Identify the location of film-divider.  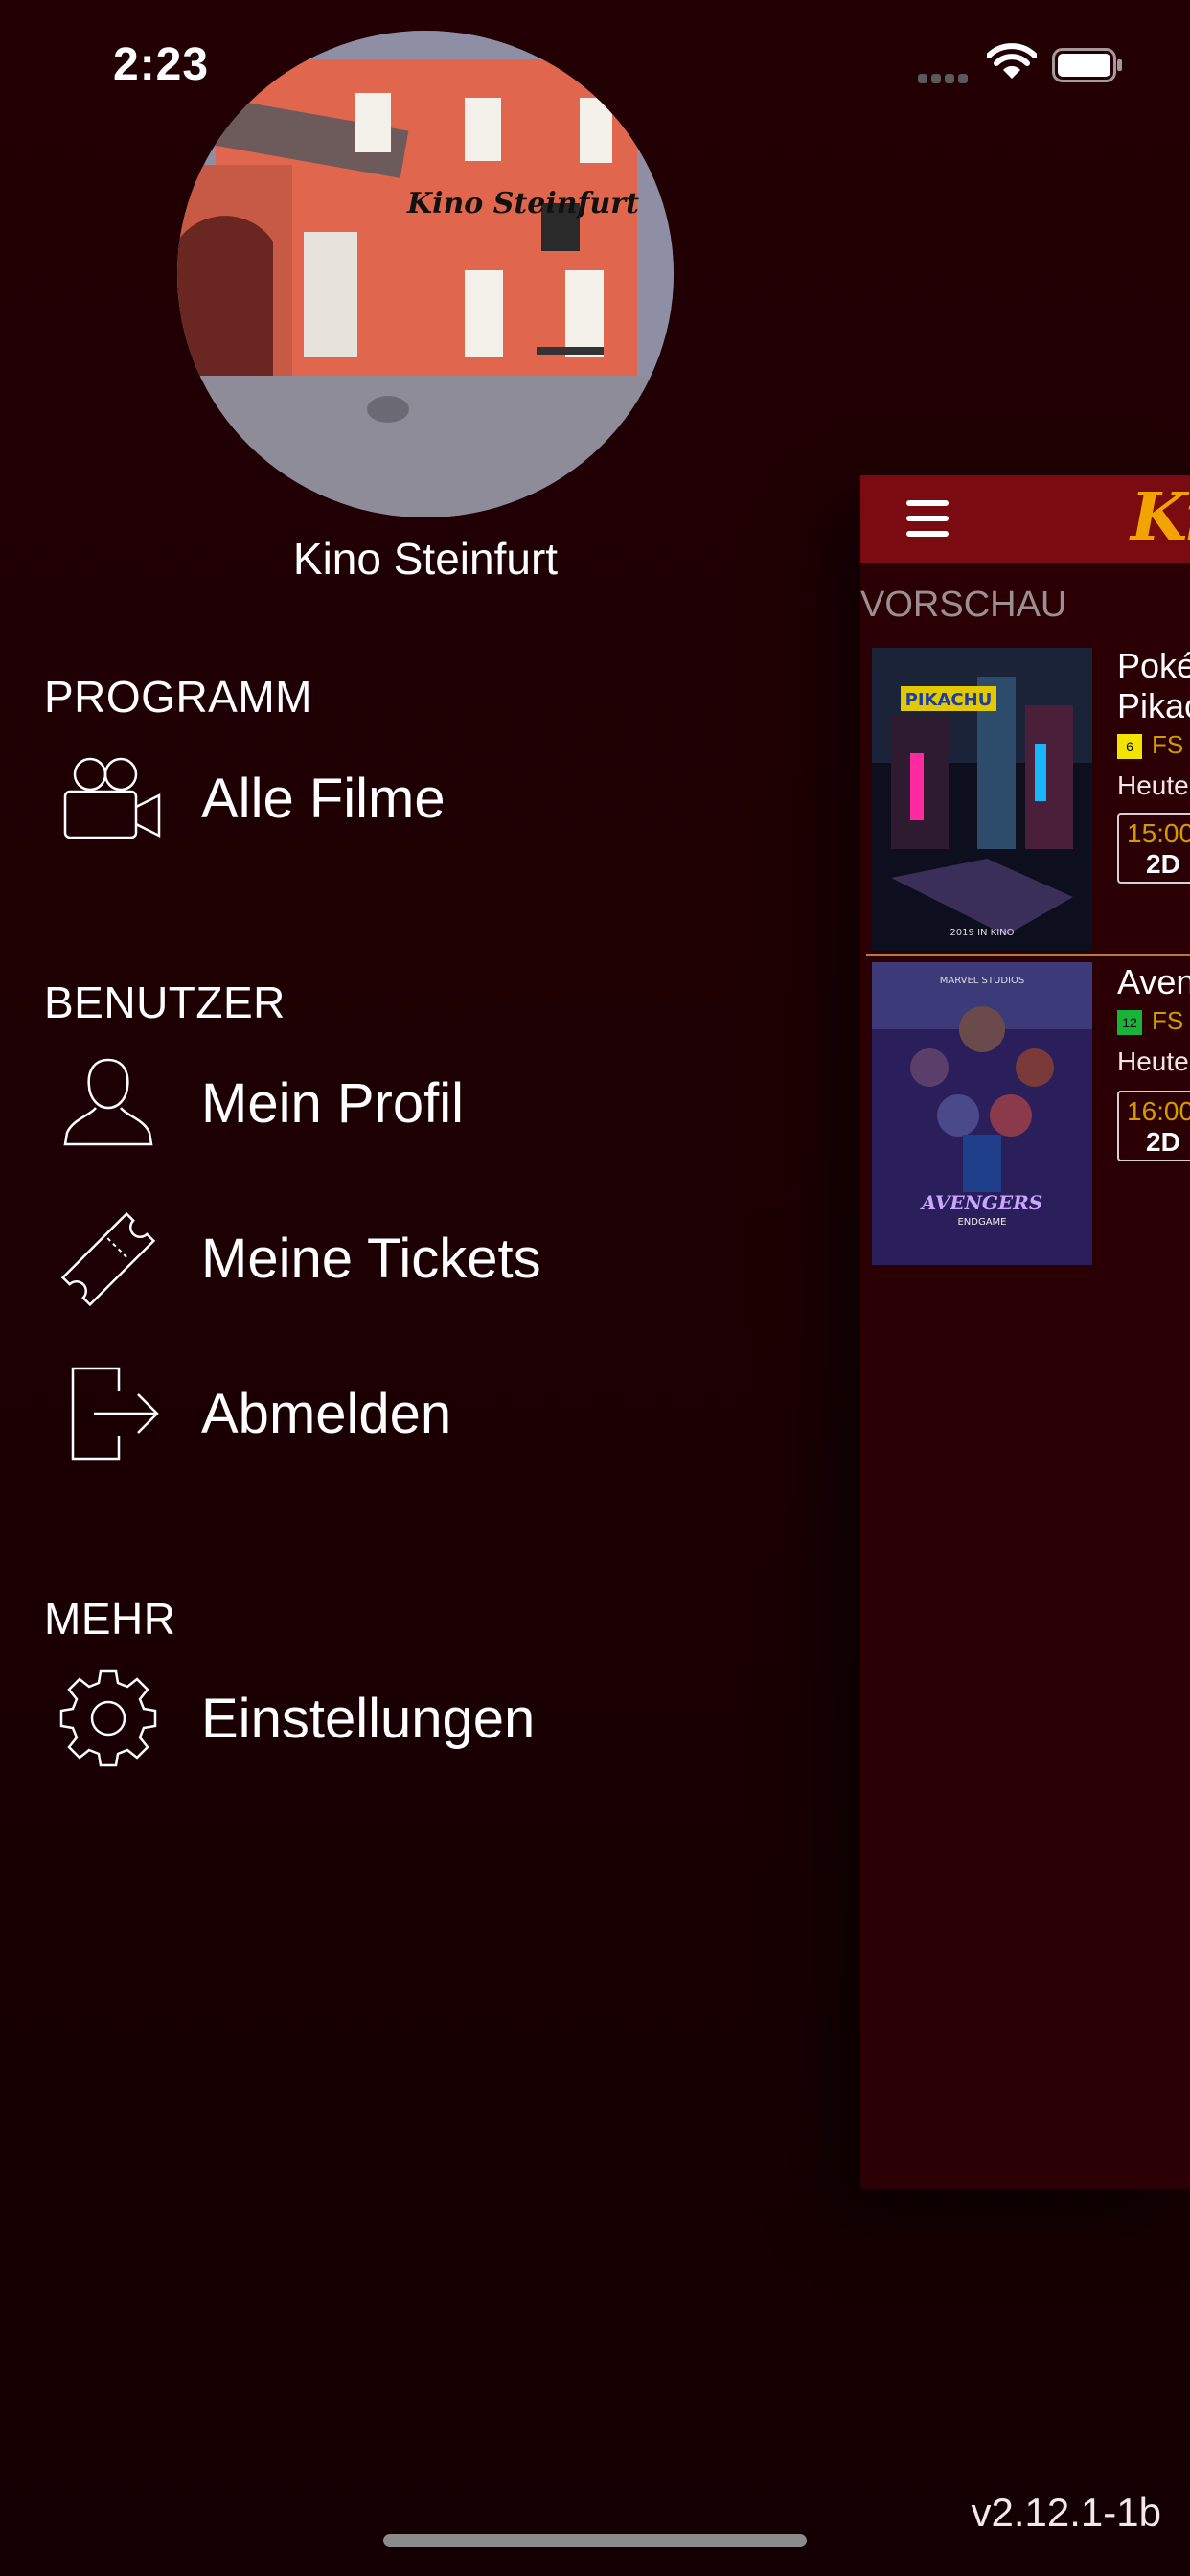
(1028, 955).